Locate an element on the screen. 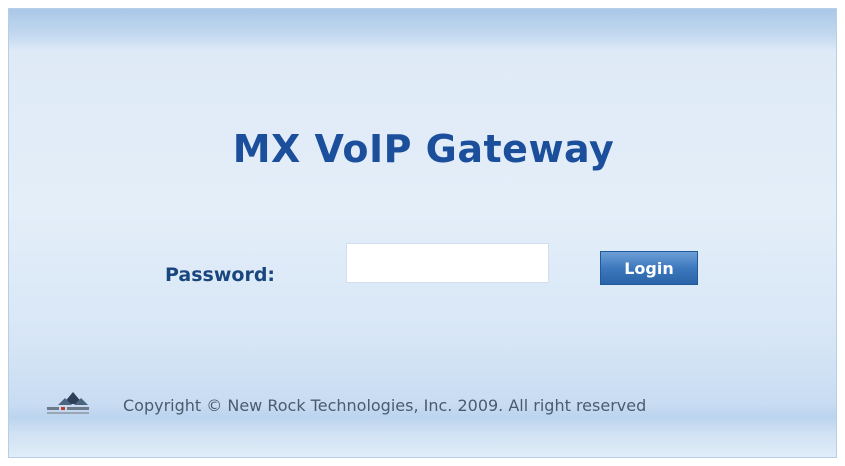 The image size is (845, 466). login-button: Login is located at coordinates (649, 268).